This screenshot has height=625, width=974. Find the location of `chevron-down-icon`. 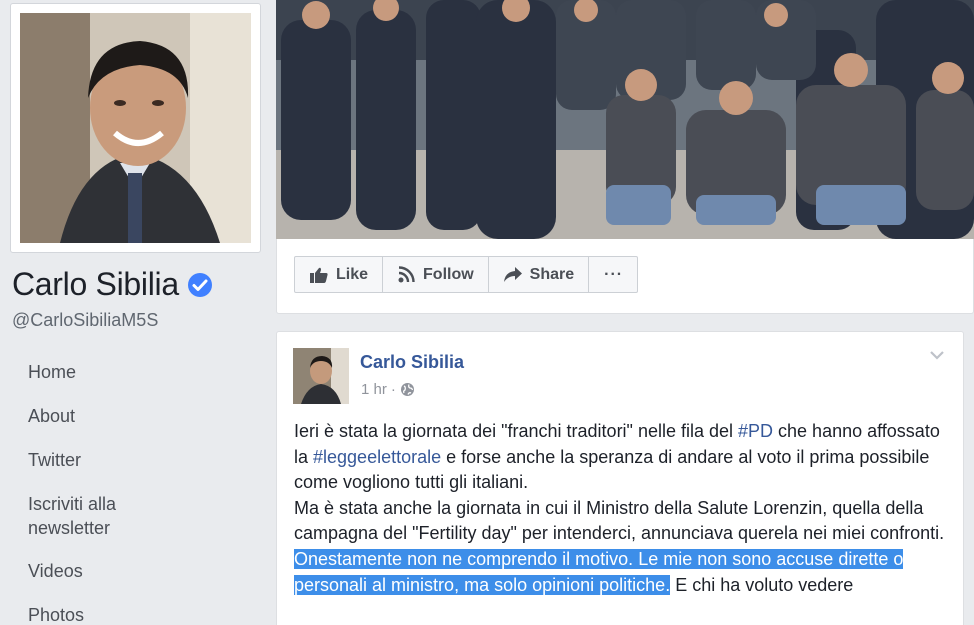

chevron-down-icon is located at coordinates (937, 355).